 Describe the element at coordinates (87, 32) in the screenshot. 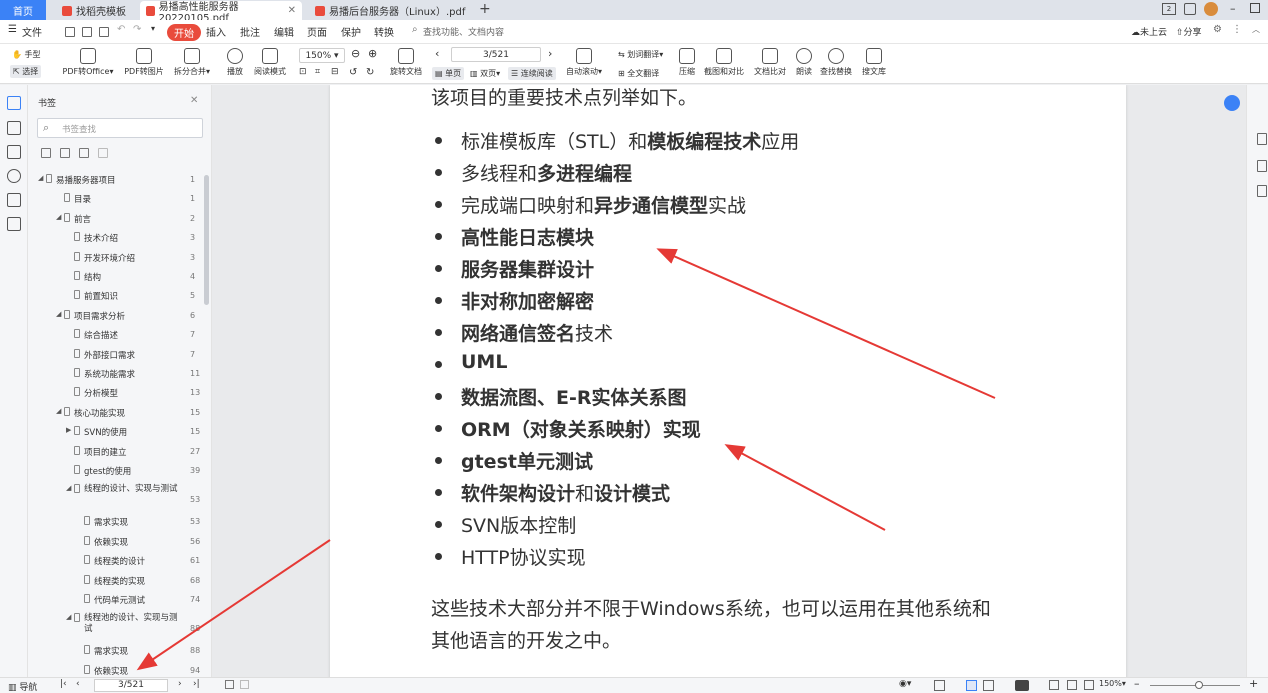

I see `save-icon` at that location.